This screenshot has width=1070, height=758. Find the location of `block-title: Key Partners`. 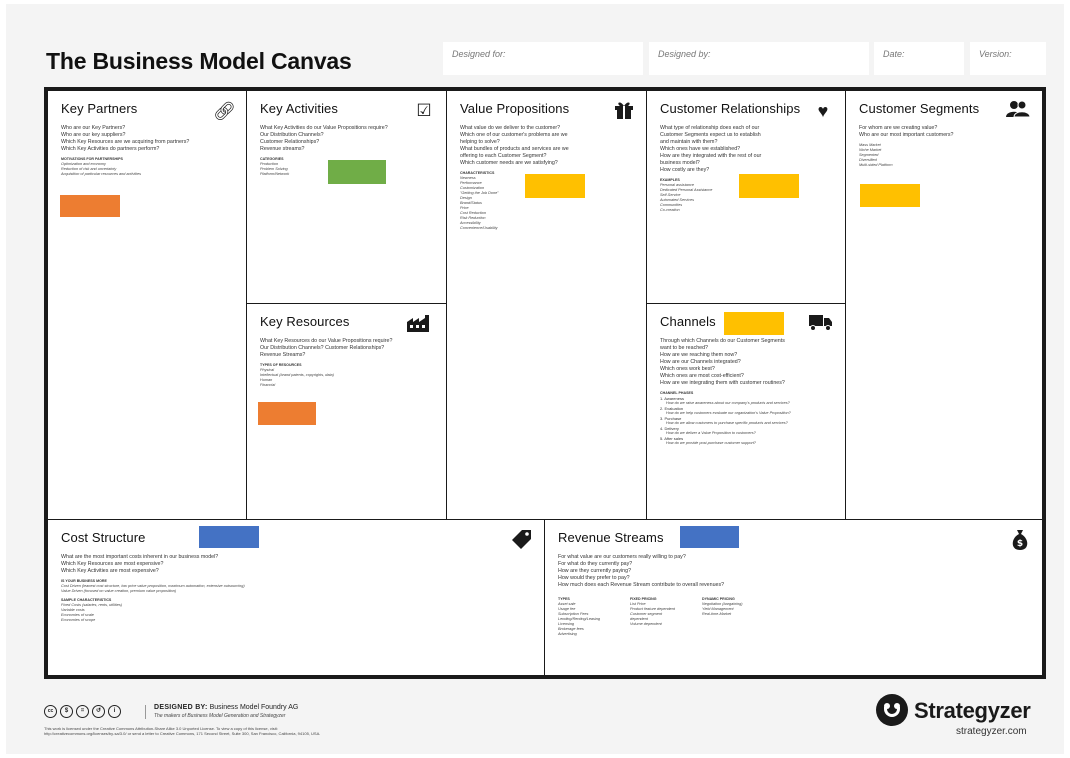

block-title: Key Partners is located at coordinates (99, 108).